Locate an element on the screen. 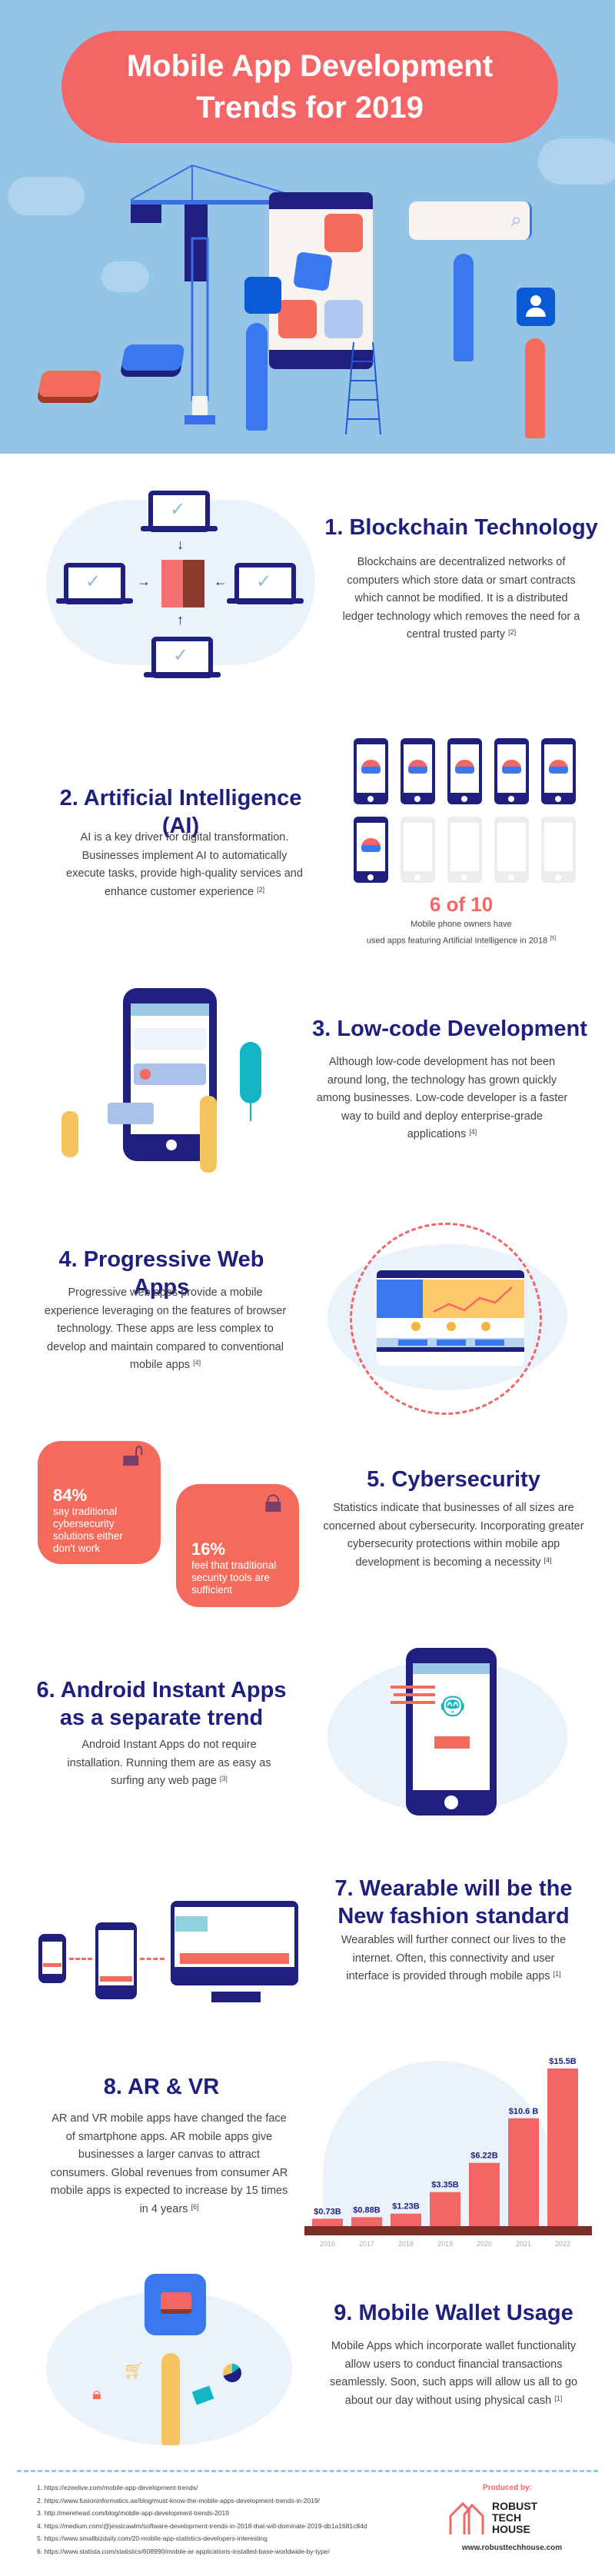 This screenshot has width=615, height=2576. robust-tech-house-logo-icon is located at coordinates (467, 2518).